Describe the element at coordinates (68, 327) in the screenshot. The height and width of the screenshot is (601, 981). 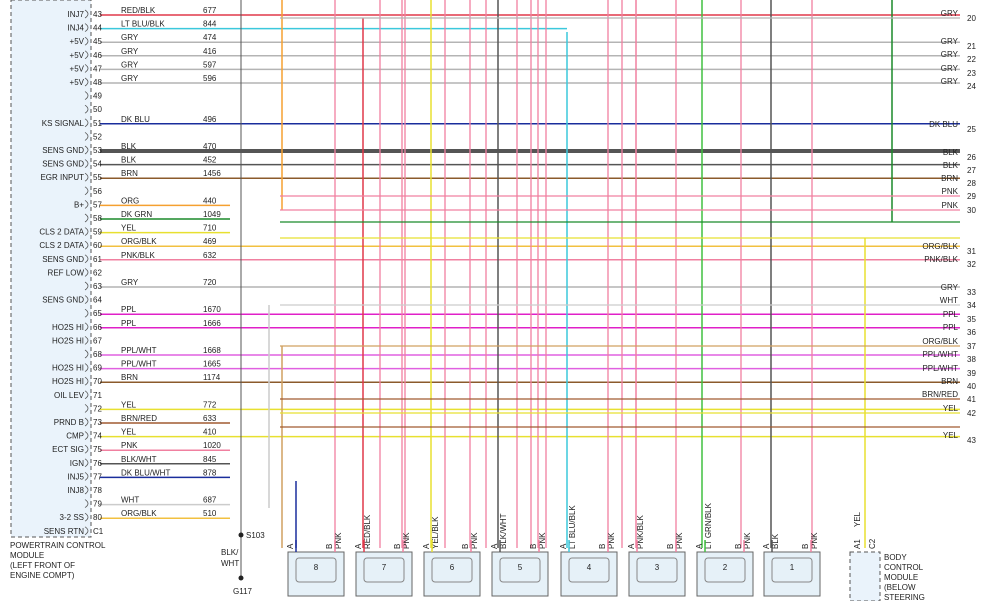
I see `pin-label: HO2S HI` at that location.